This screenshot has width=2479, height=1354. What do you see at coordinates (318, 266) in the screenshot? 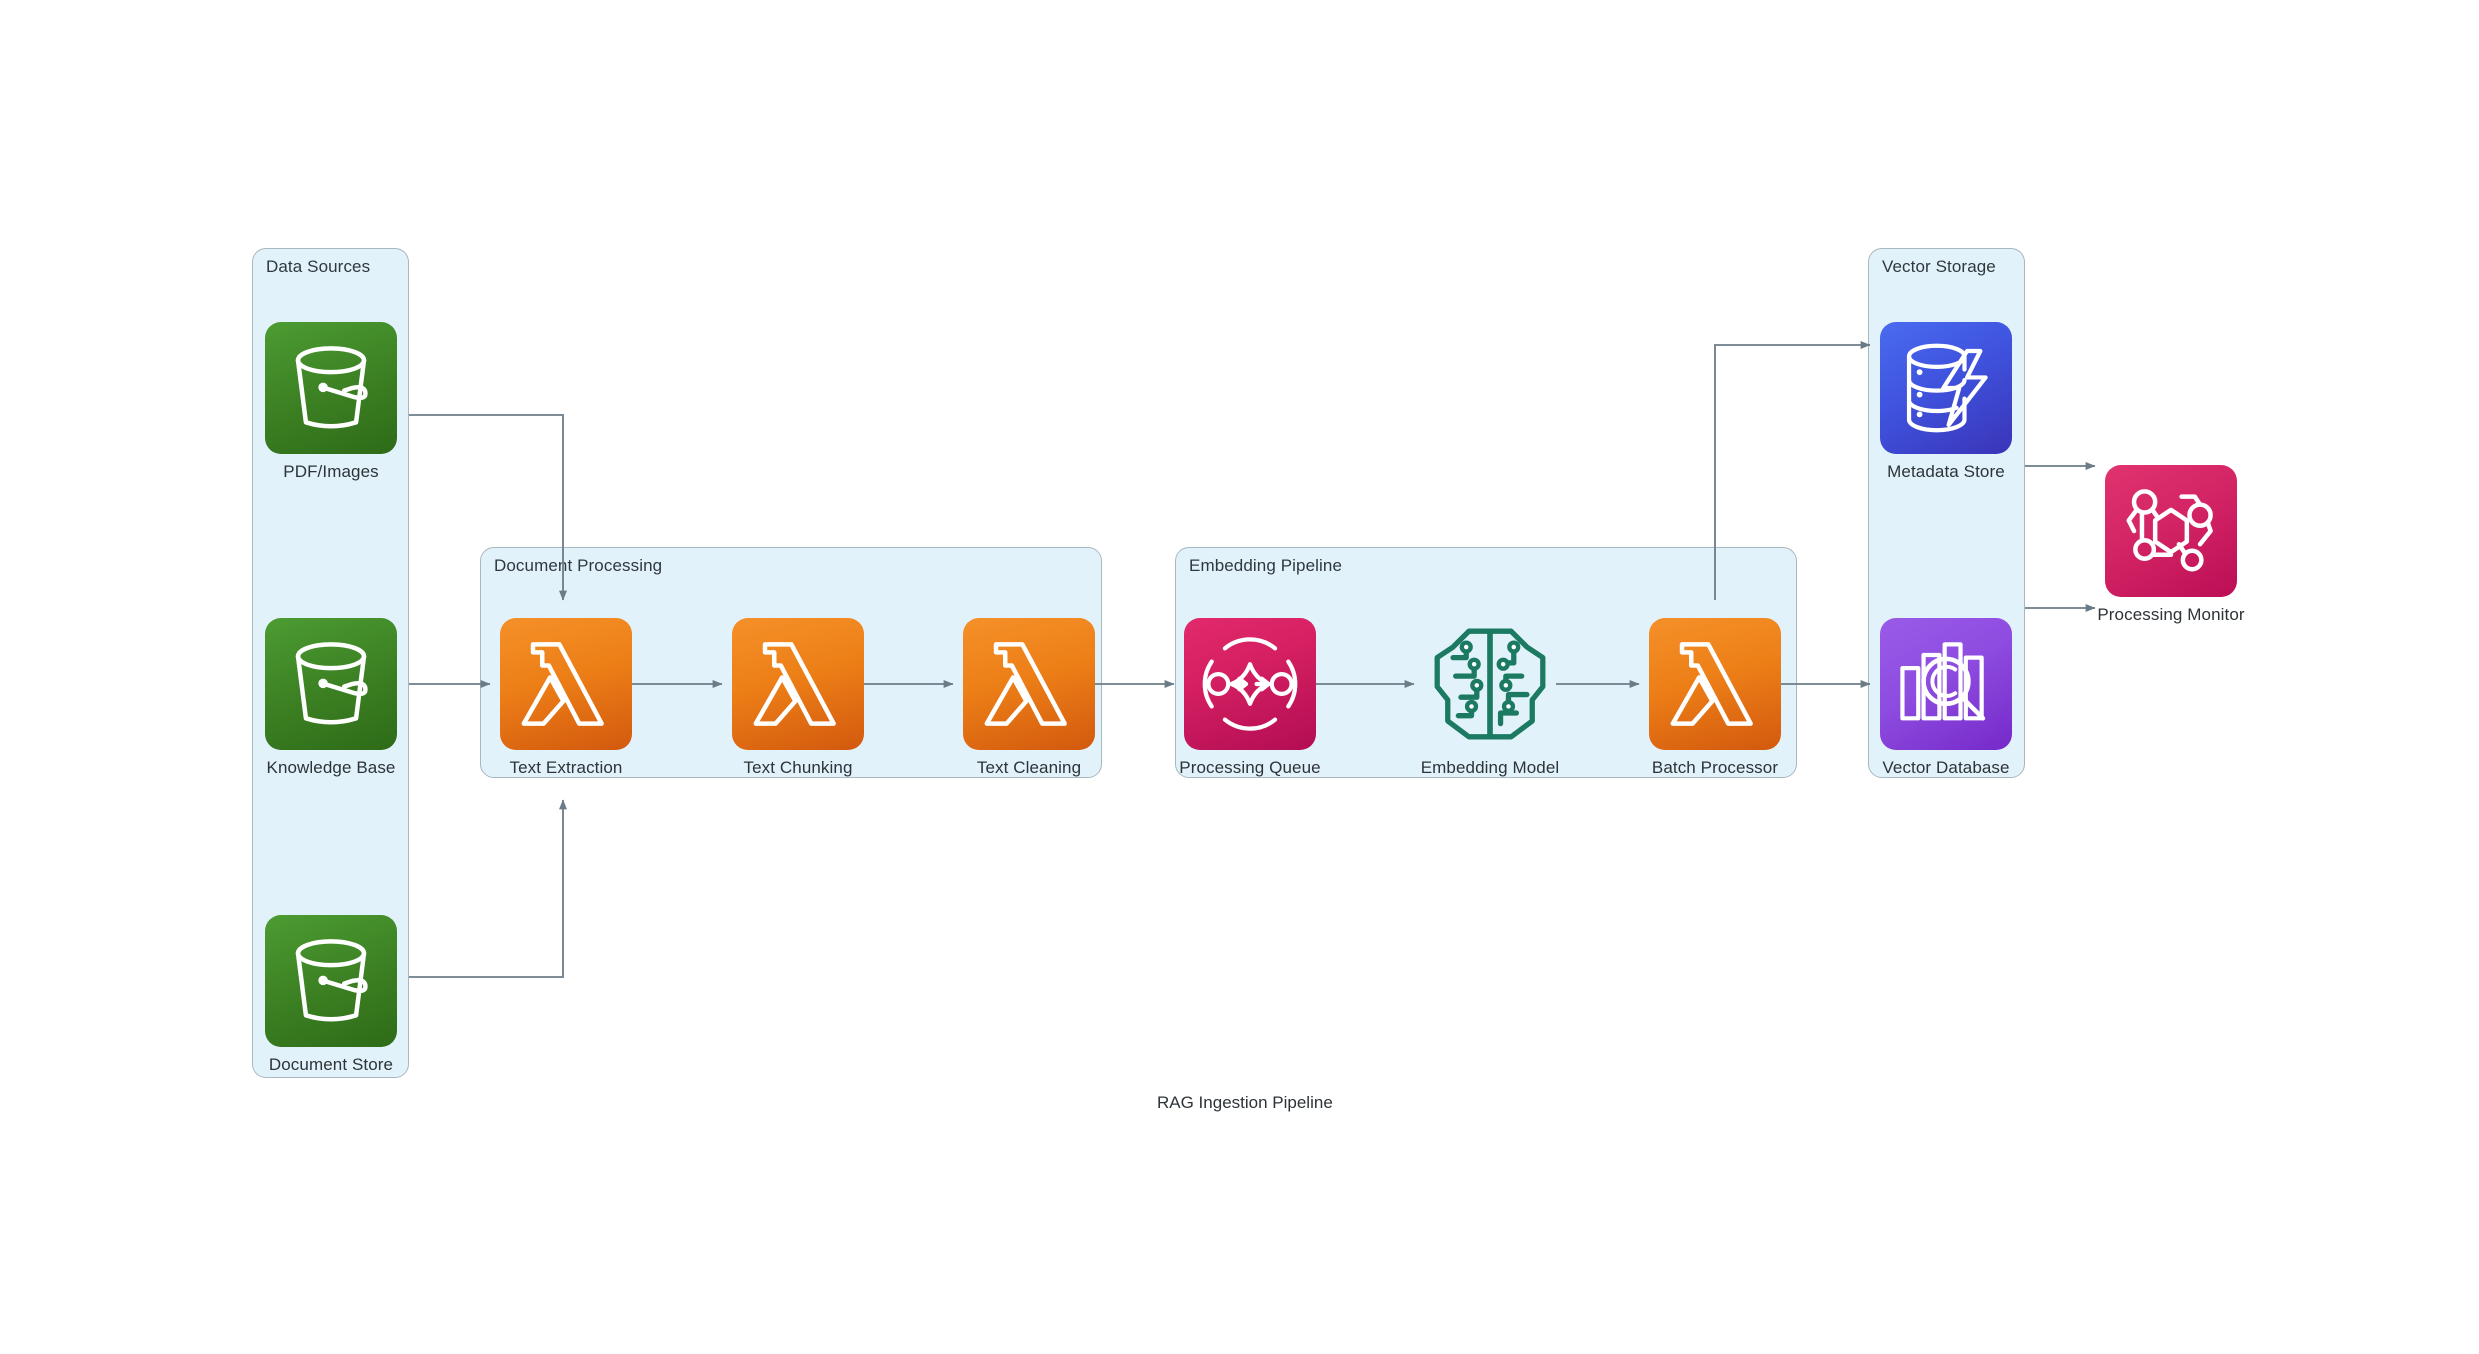
I see `group-label-data-sources: Data Sources` at bounding box center [318, 266].